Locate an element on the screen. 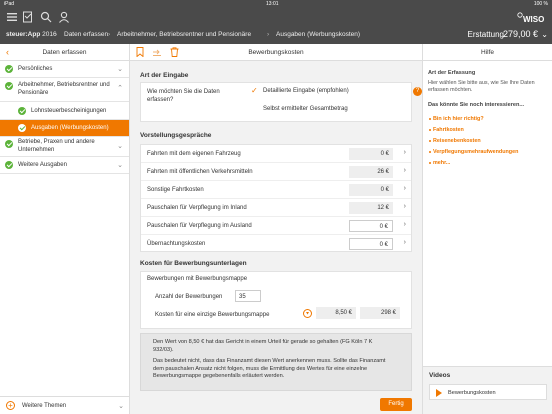 Image resolution: width=552 pixels, height=414 pixels. sidebar-item-weitere-ausgaben: Weitere Ausgaben ⌄ is located at coordinates (64, 165).